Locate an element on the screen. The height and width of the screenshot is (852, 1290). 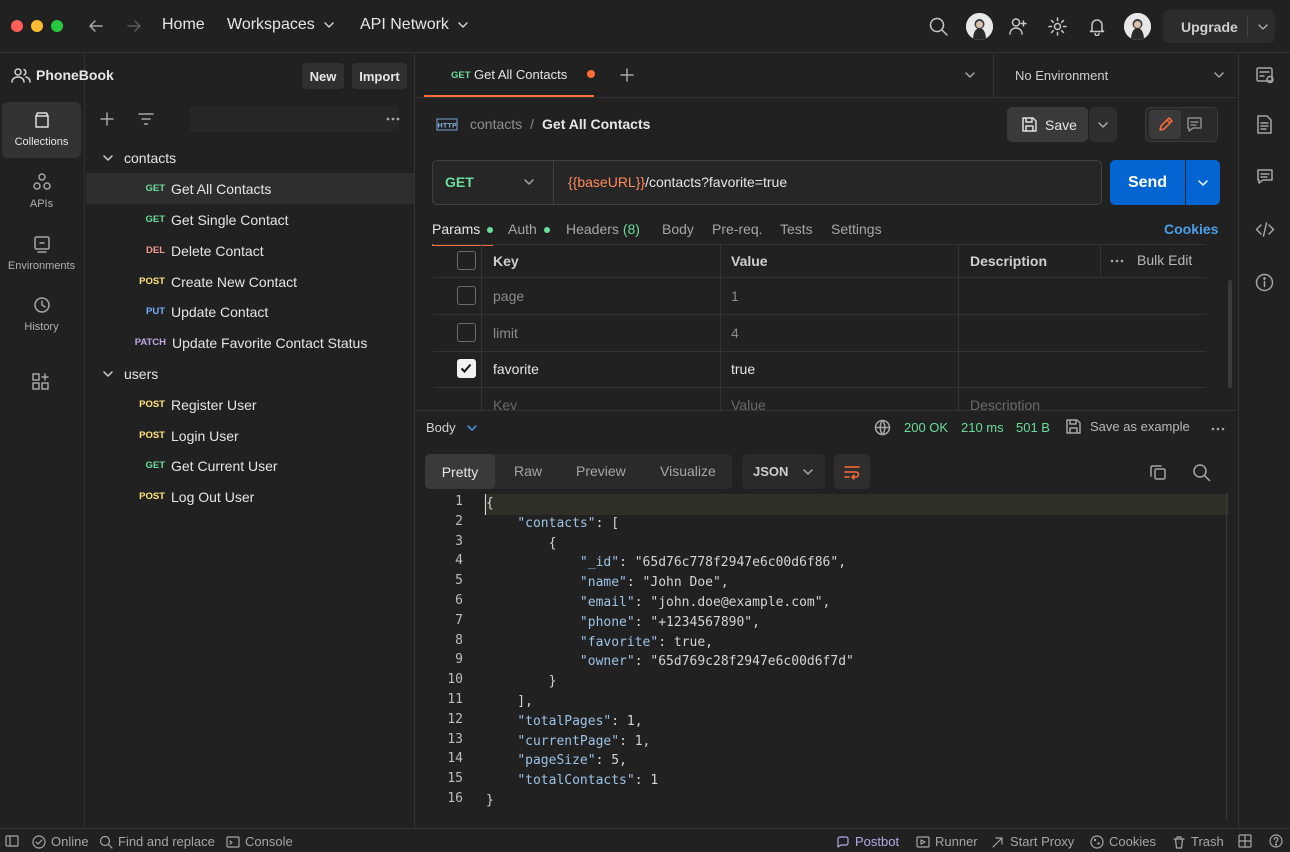
response-time: 210 ms is located at coordinates (982, 427).